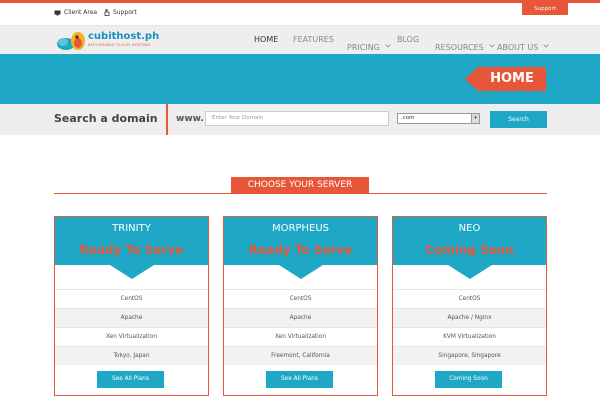 This screenshot has width=600, height=400. I want to click on support-link: Support, so click(120, 12).